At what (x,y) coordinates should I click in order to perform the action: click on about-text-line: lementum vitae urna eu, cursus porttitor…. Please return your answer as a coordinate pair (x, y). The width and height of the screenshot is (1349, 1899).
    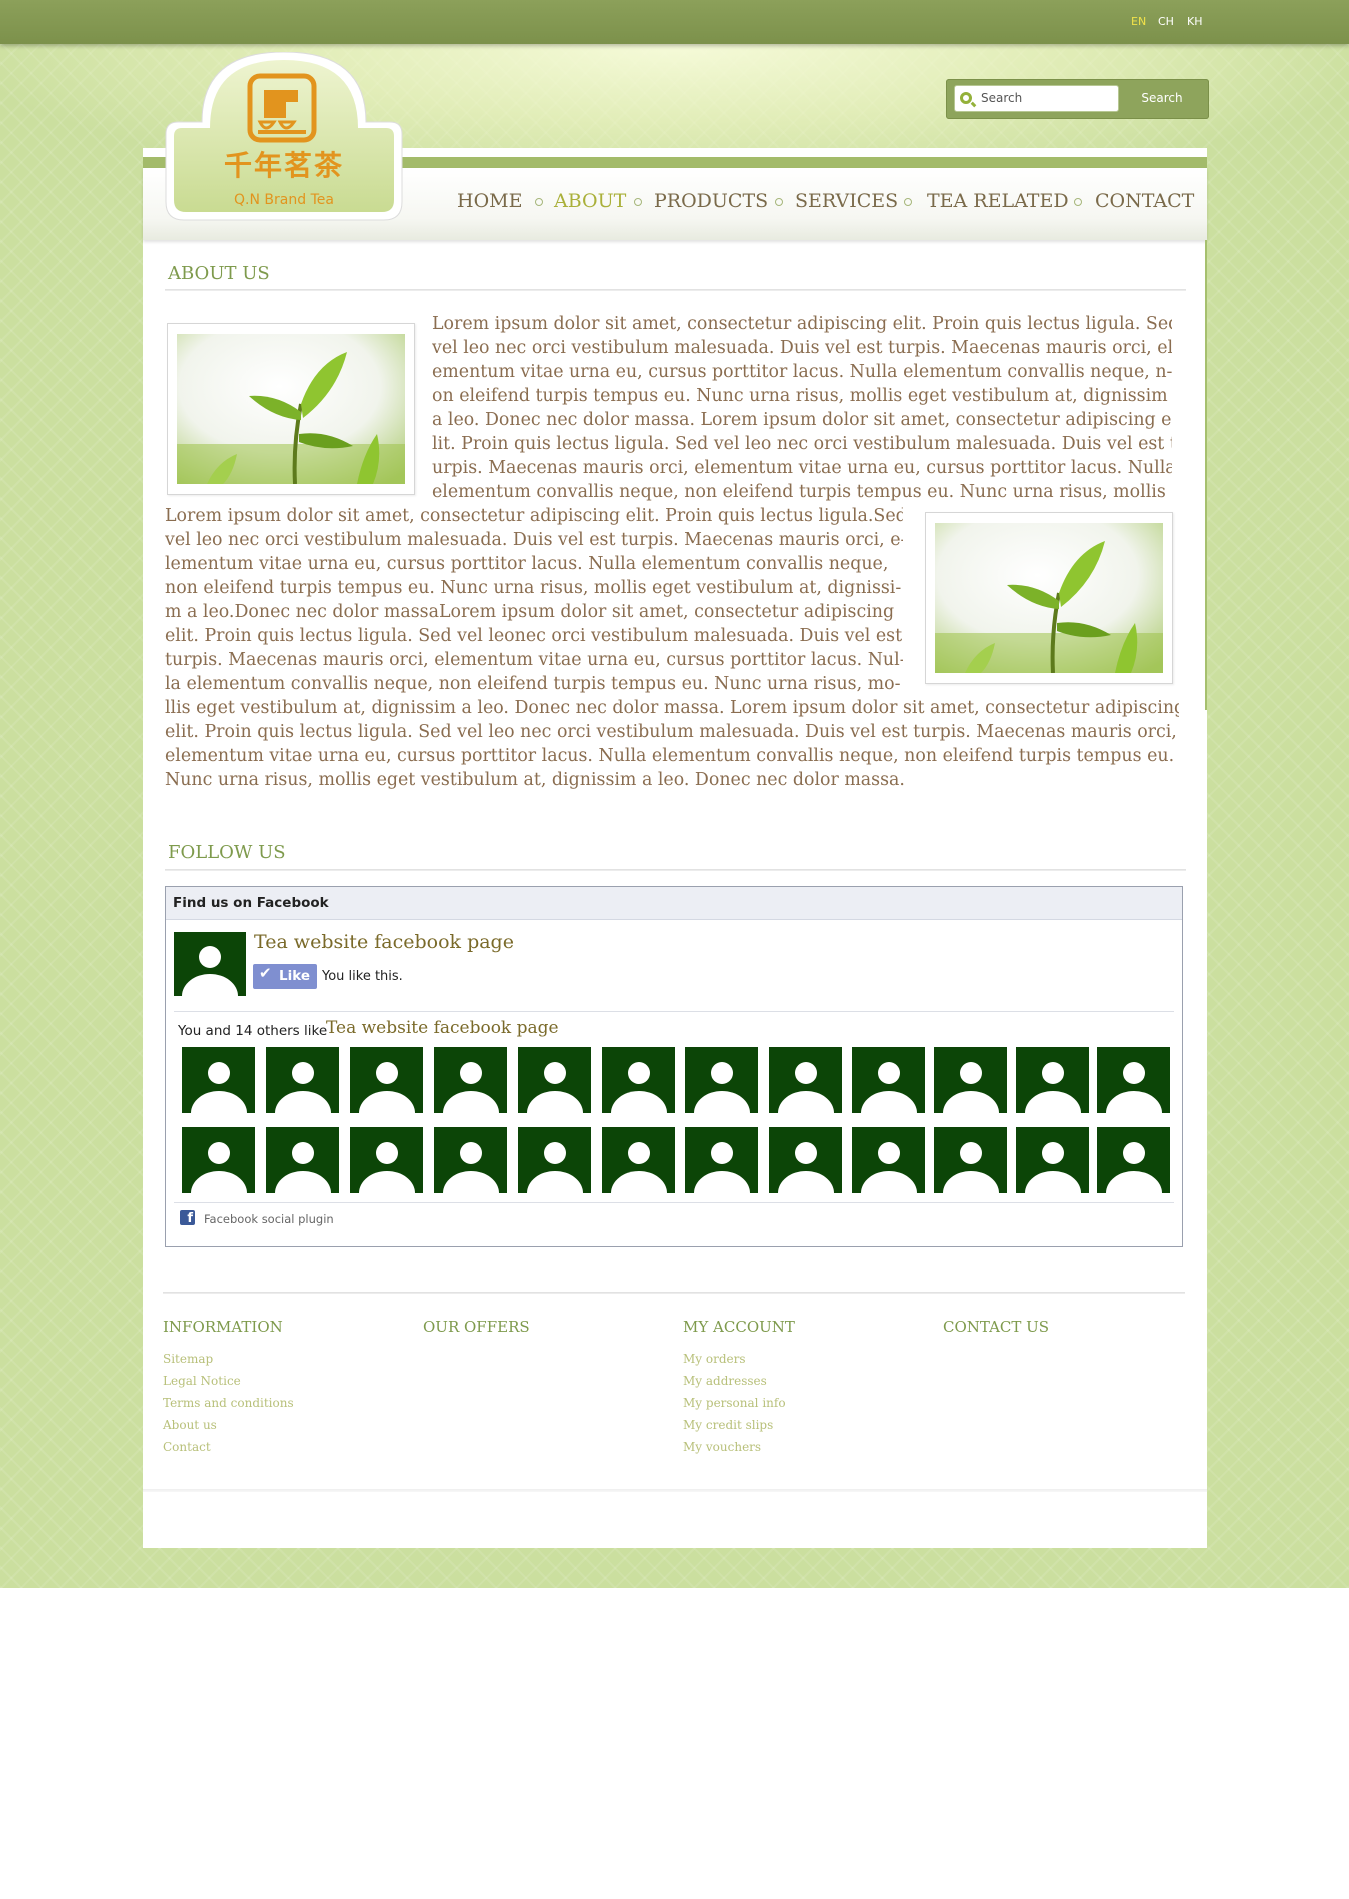
    Looking at the image, I should click on (527, 564).